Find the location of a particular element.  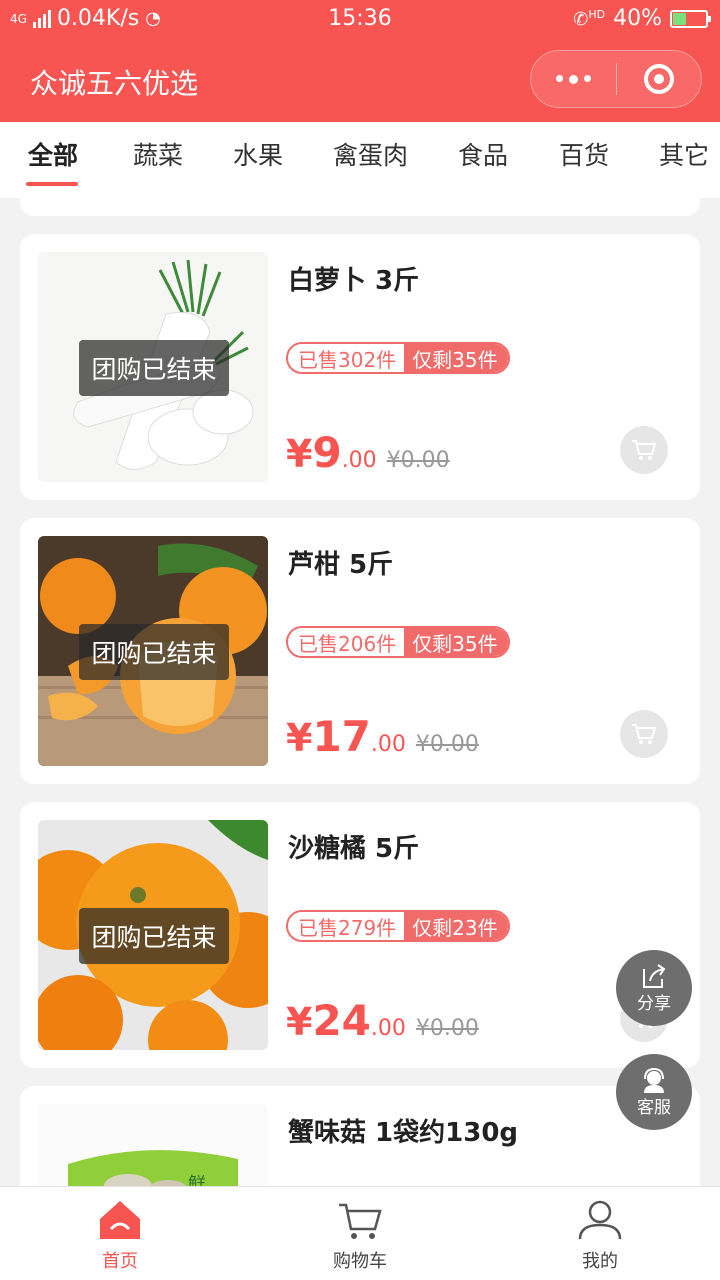

share-label: 分享 is located at coordinates (654, 1003).